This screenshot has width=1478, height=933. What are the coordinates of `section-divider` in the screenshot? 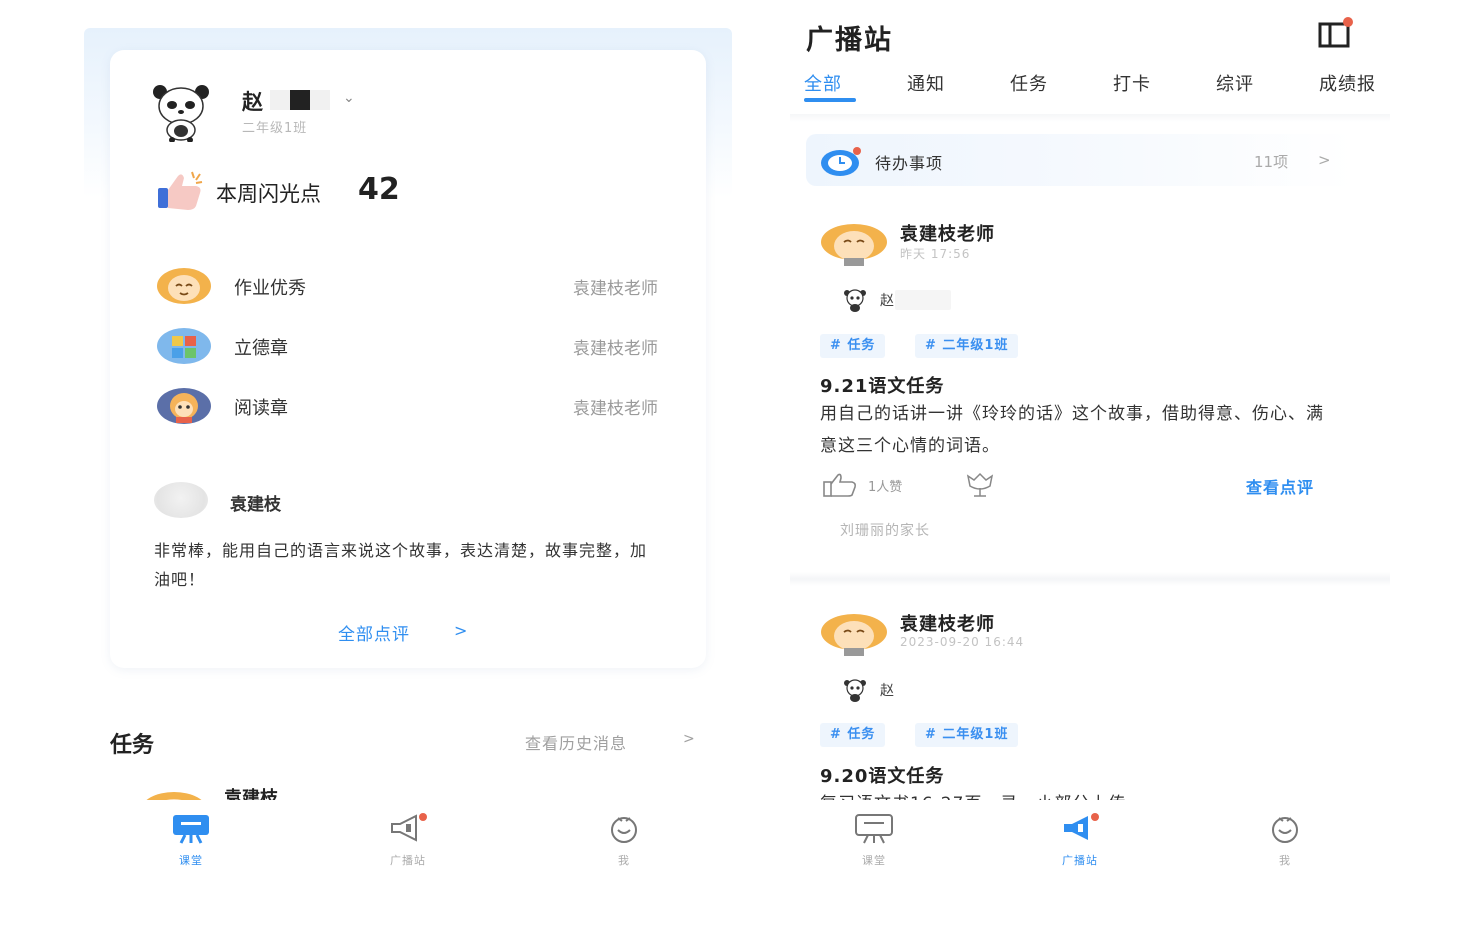 It's located at (1090, 118).